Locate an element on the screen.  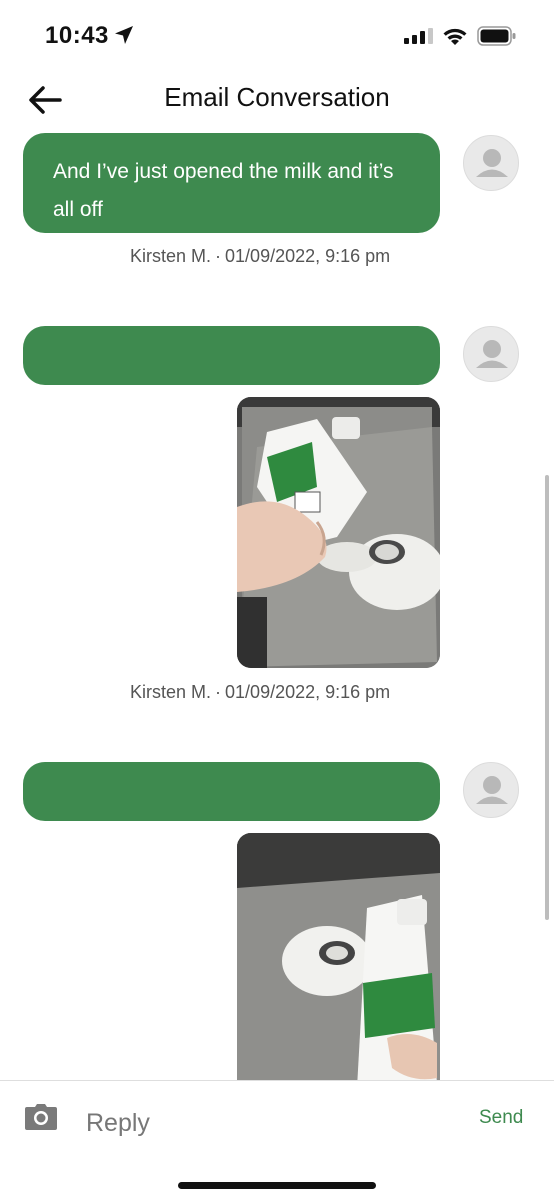
message-photo-milk-bottle is located at coordinates (338, 956).